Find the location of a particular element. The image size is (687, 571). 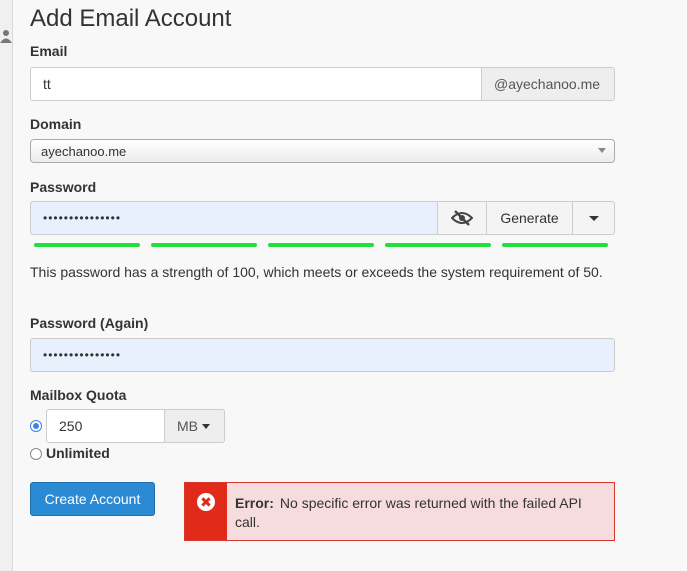

password-strength-meter is located at coordinates (321, 245).